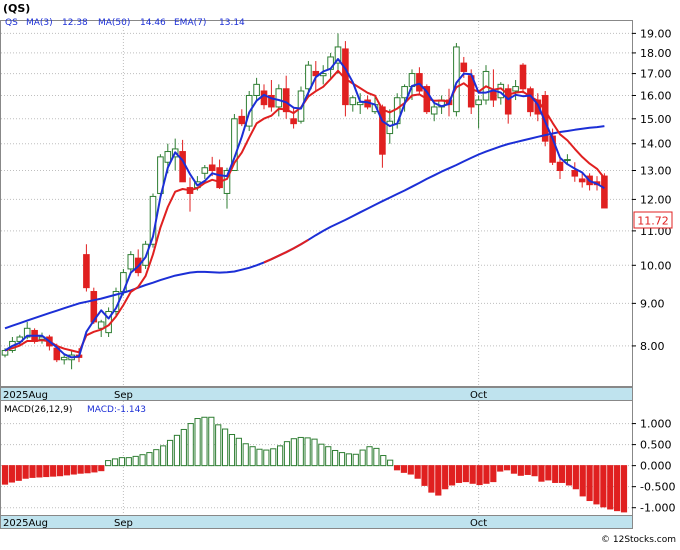 The width and height of the screenshot is (680, 550). Describe the element at coordinates (316, 394) in the screenshot. I see `price-x-axis-band` at that location.